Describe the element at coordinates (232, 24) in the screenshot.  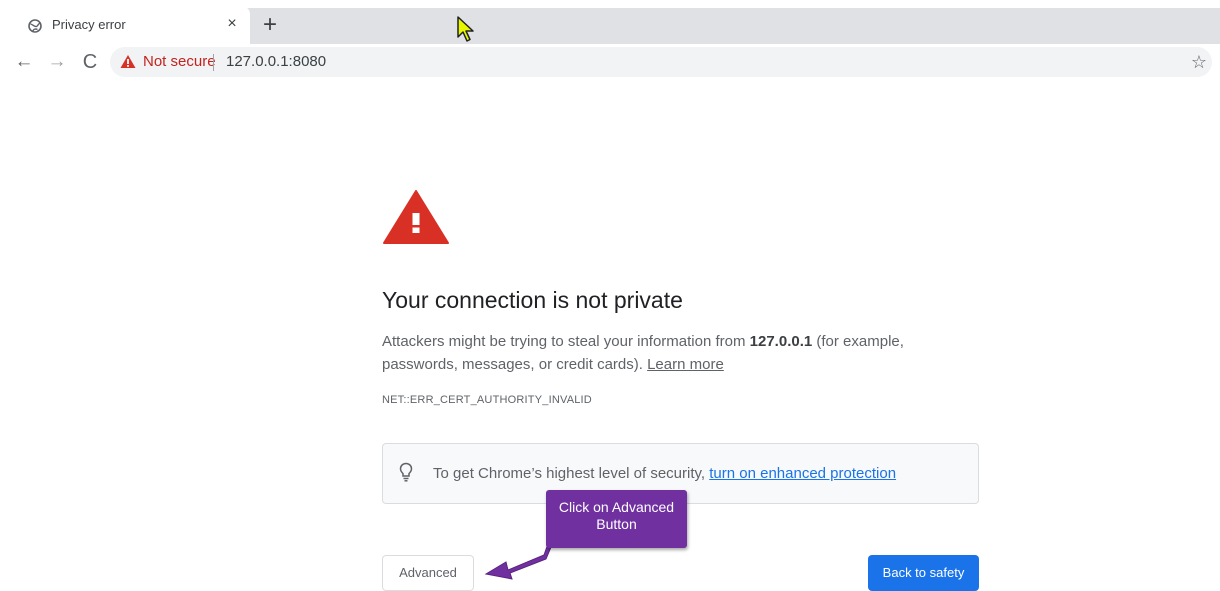
I see `close-tab-icon: ×` at that location.